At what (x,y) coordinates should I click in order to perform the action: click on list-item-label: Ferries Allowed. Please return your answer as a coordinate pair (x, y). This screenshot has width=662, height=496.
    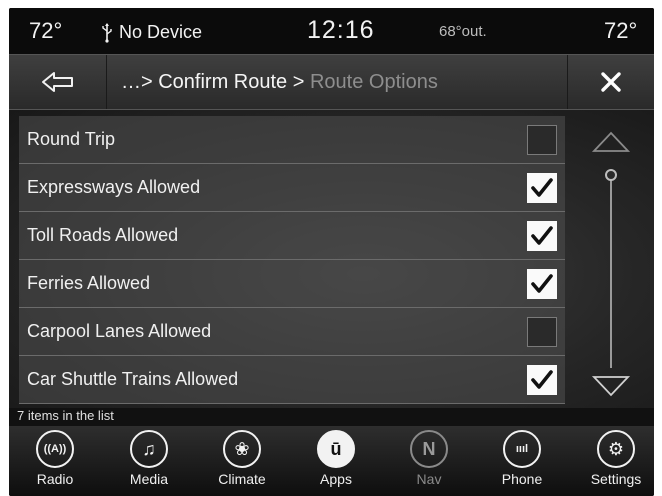
    Looking at the image, I should click on (89, 283).